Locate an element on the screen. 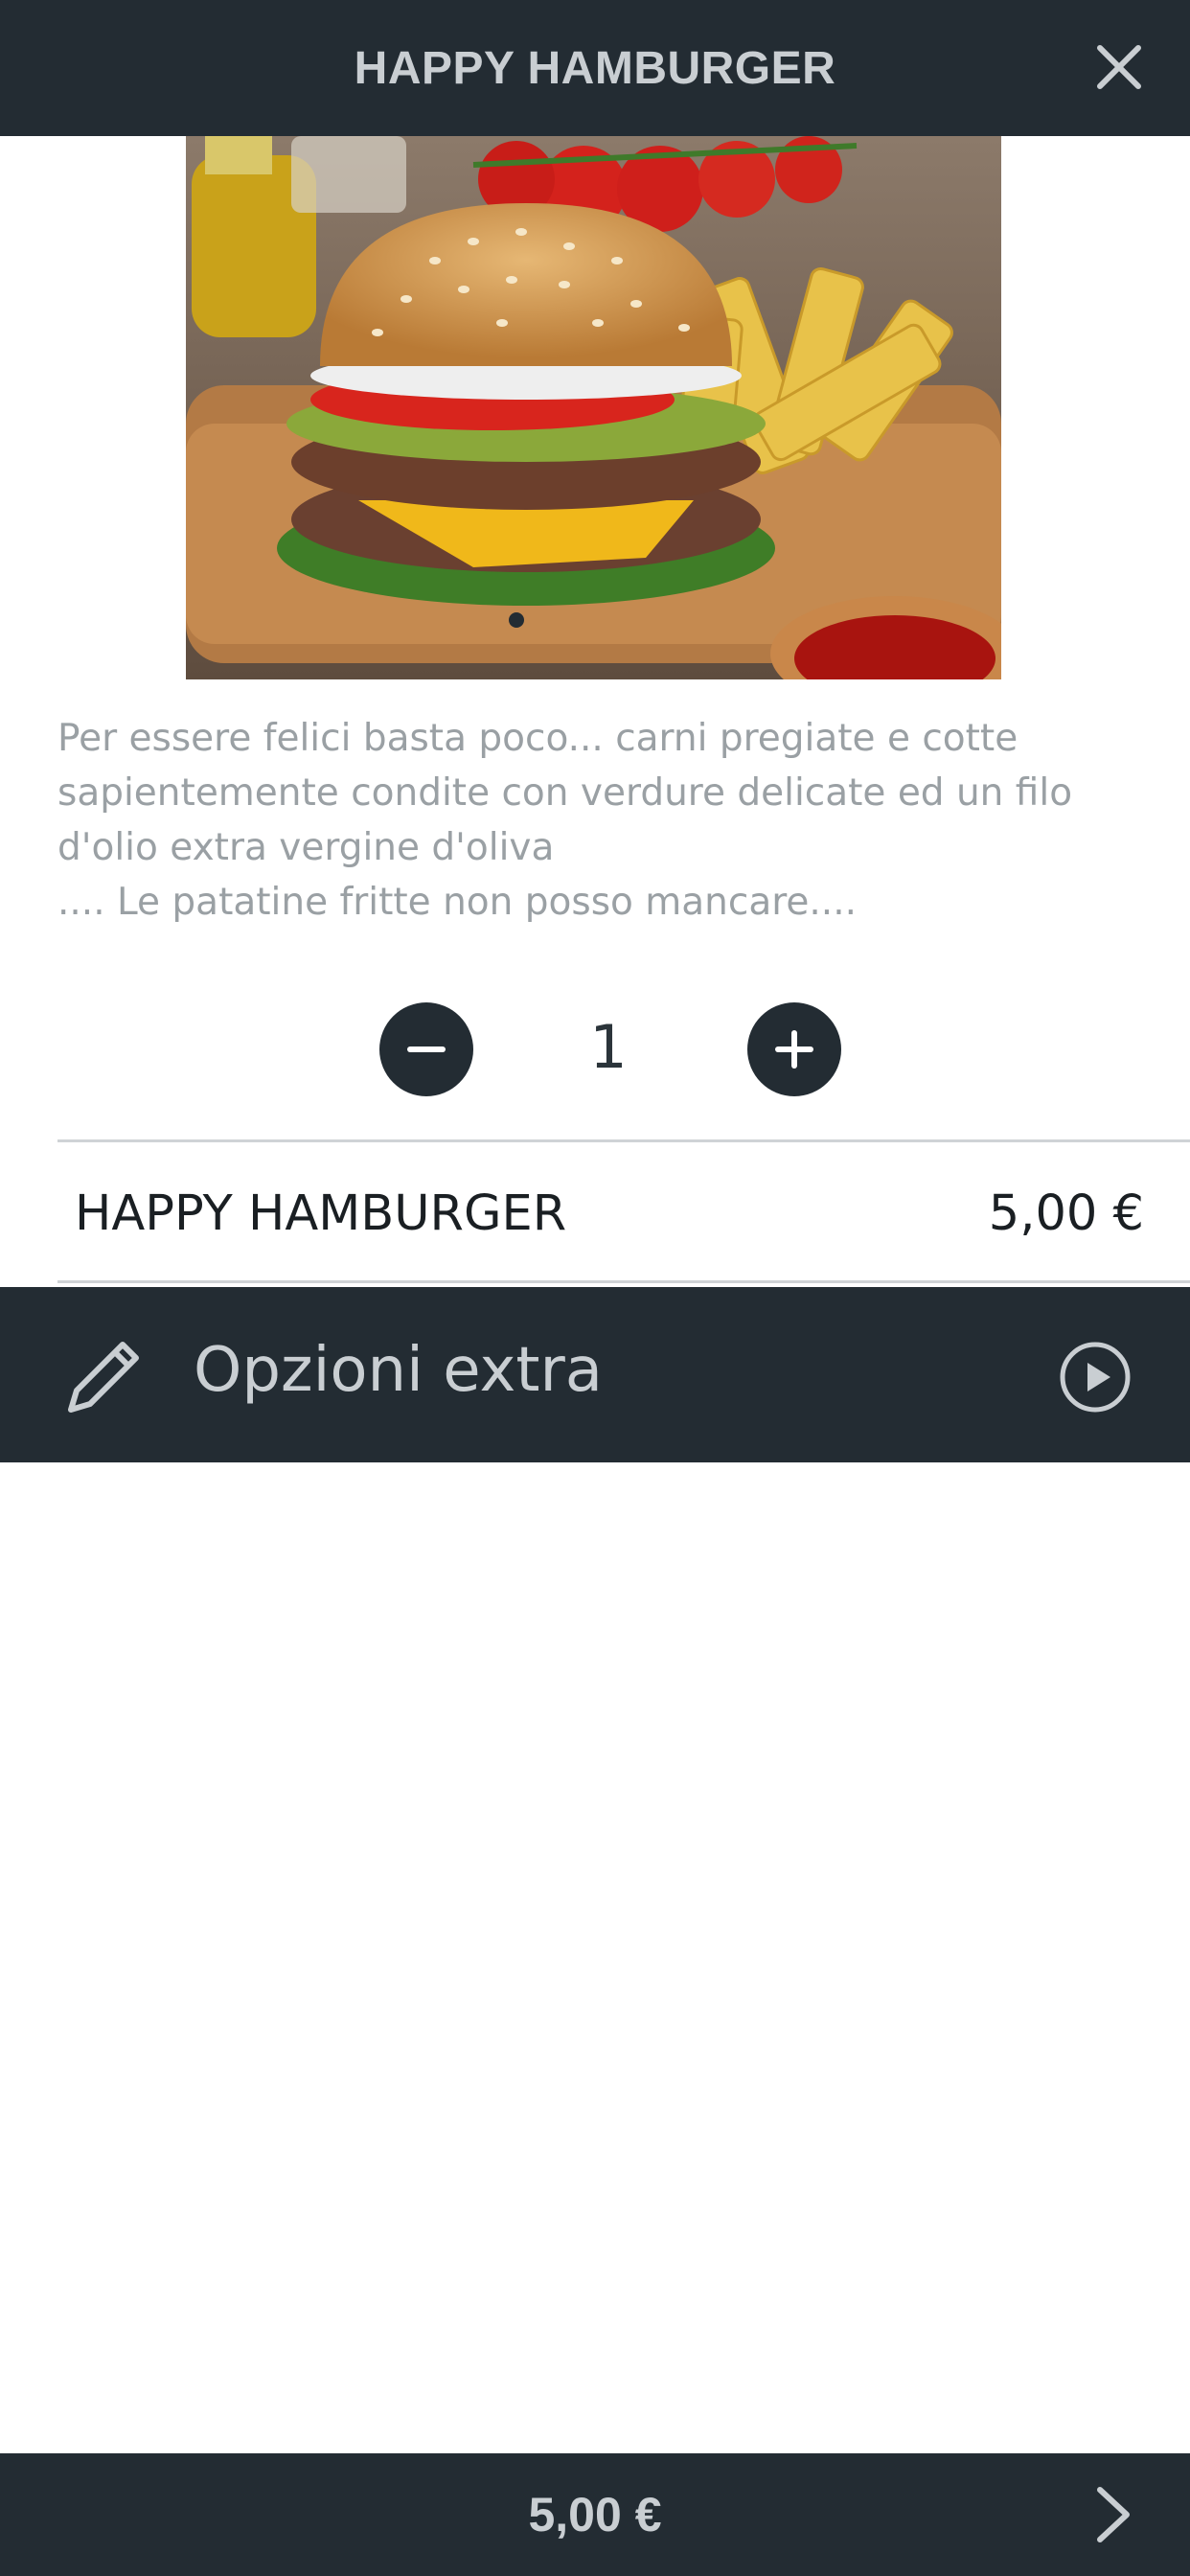  description-line: d'olio extra vergine d'oliva is located at coordinates (306, 847).